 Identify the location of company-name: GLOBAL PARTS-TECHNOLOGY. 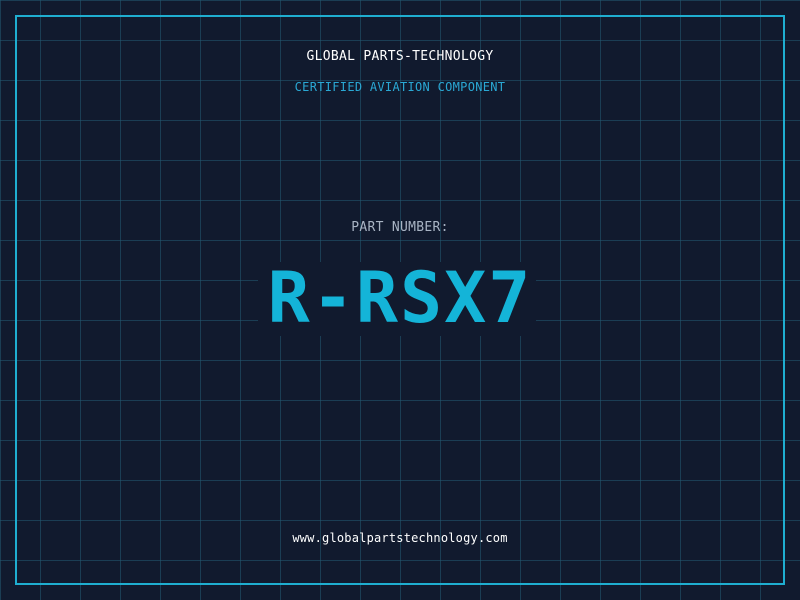
(400, 56).